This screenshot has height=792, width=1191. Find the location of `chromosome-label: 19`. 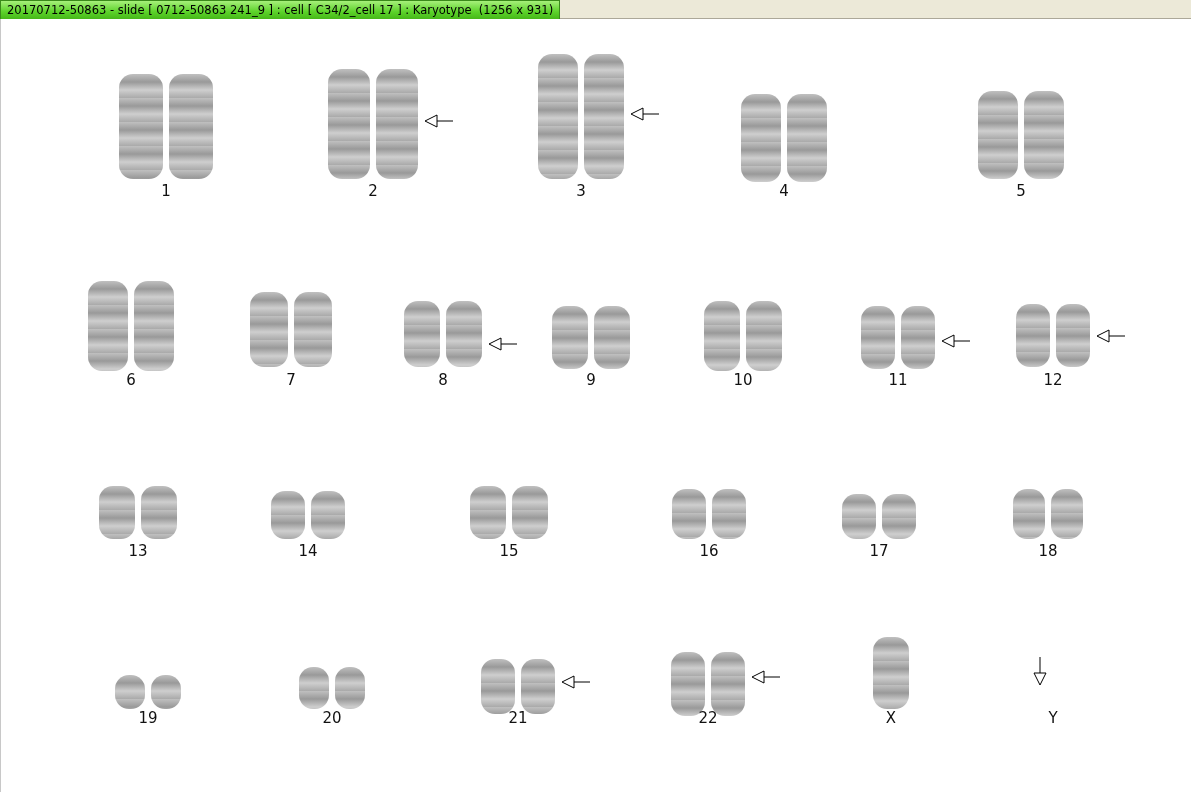

chromosome-label: 19 is located at coordinates (148, 718).